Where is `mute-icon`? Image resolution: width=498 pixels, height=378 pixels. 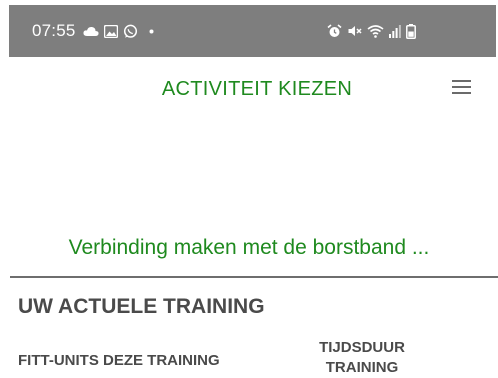 mute-icon is located at coordinates (354, 31).